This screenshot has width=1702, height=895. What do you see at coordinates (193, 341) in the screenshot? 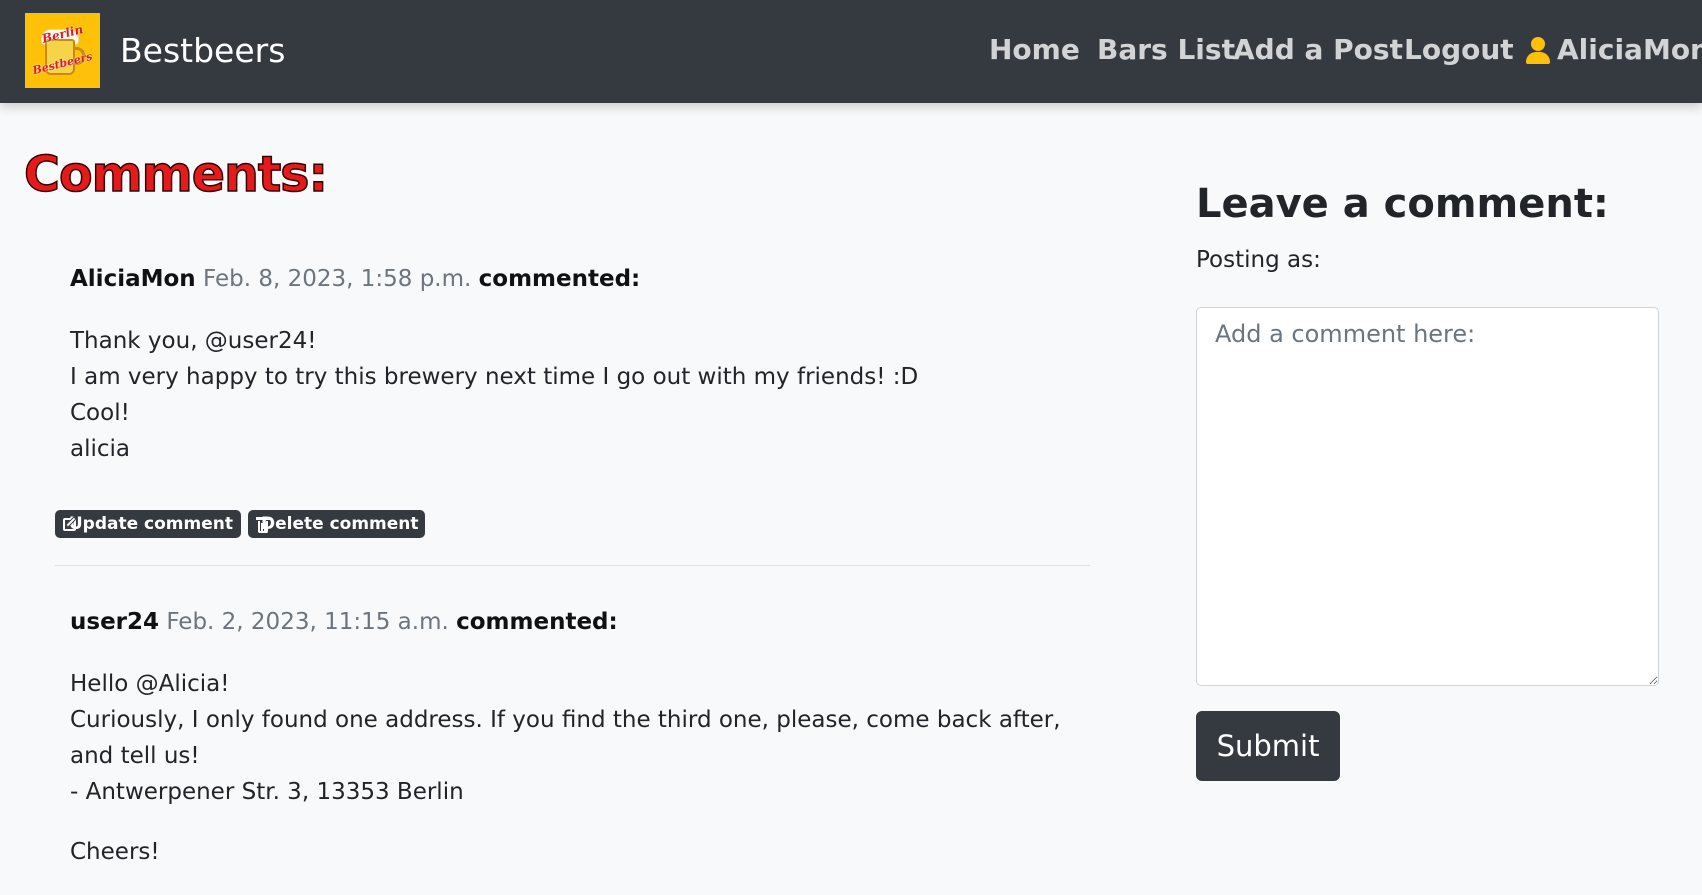
I see `comment-line: Thank you, @user24!` at bounding box center [193, 341].